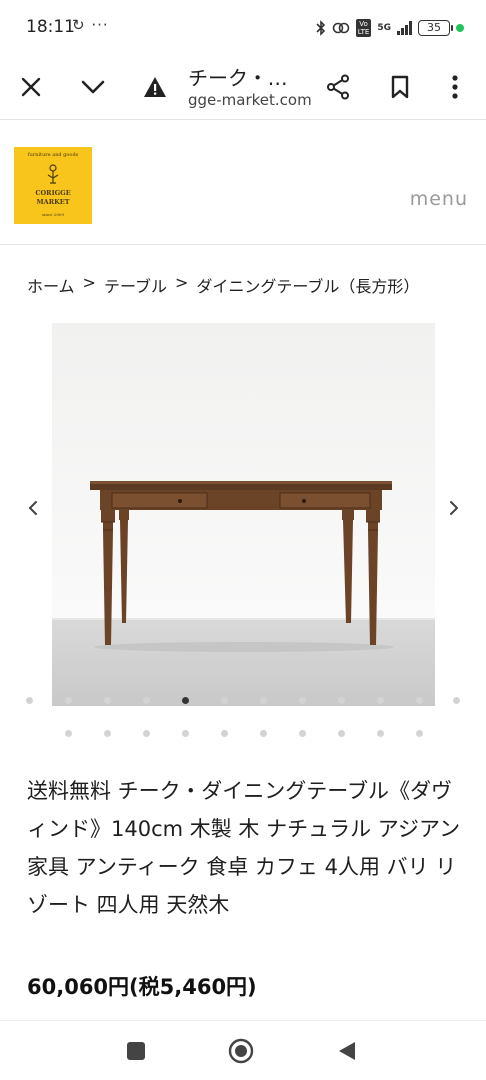  I want to click on share-button, so click(338, 87).